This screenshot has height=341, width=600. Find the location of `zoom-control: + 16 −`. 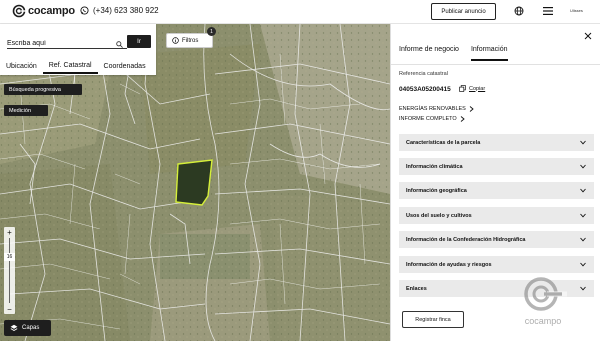

zoom-control: + 16 − is located at coordinates (9, 270).